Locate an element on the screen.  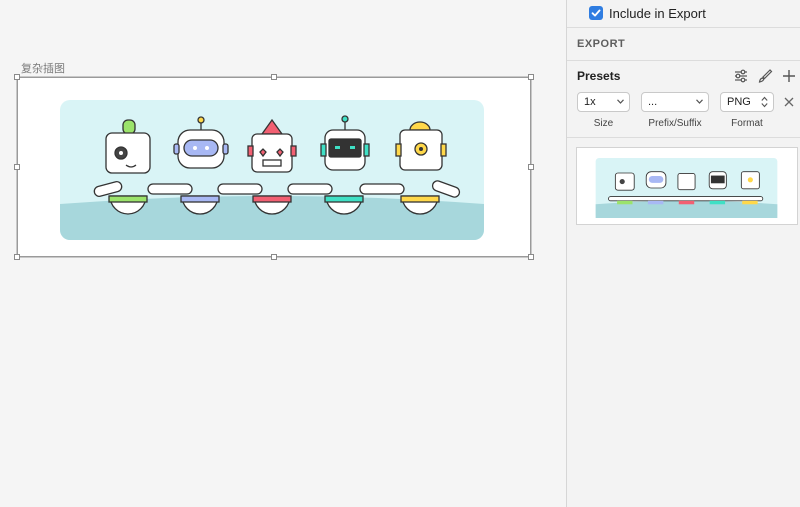
resize-handle-bottom-left is located at coordinates (17, 257).